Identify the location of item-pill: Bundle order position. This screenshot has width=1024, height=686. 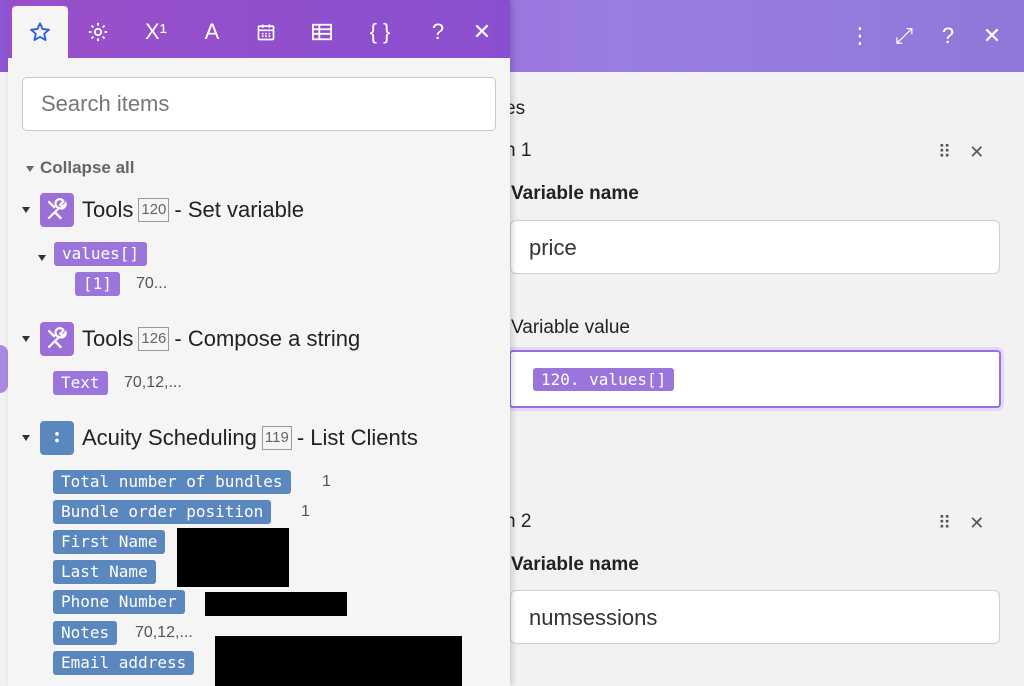
(162, 512).